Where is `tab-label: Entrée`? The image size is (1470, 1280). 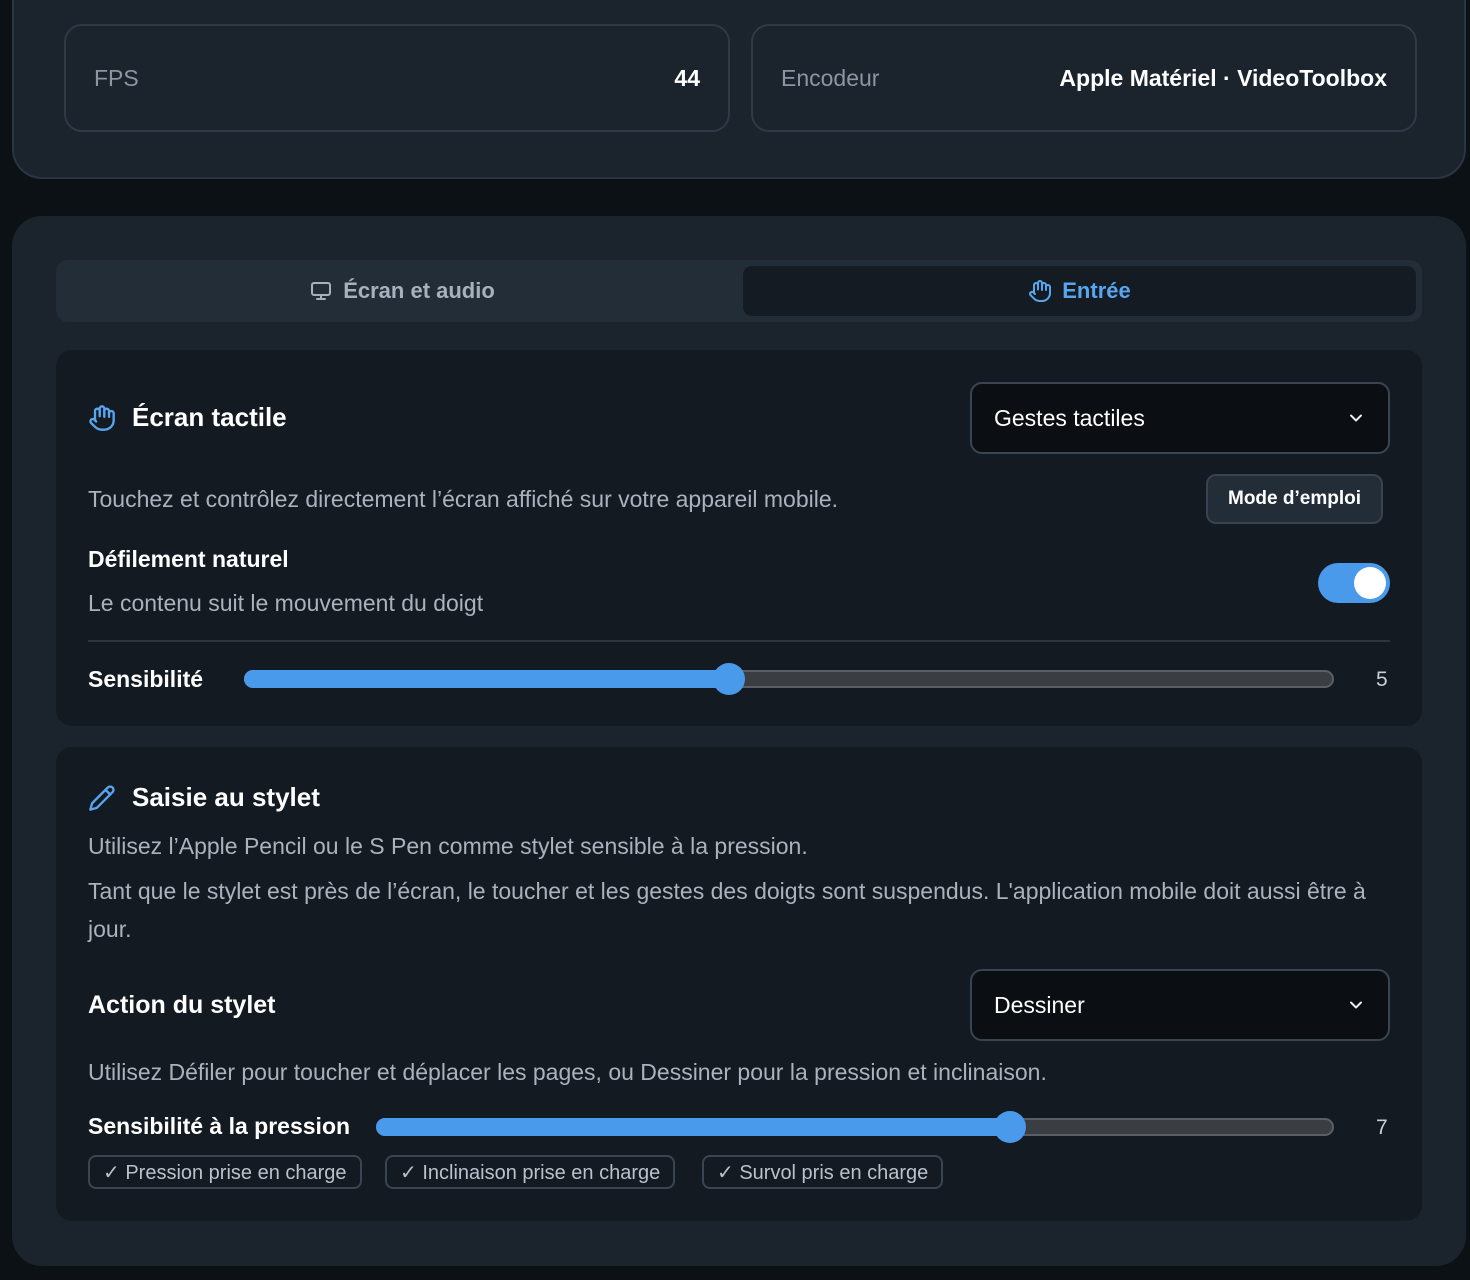
tab-label: Entrée is located at coordinates (1096, 290).